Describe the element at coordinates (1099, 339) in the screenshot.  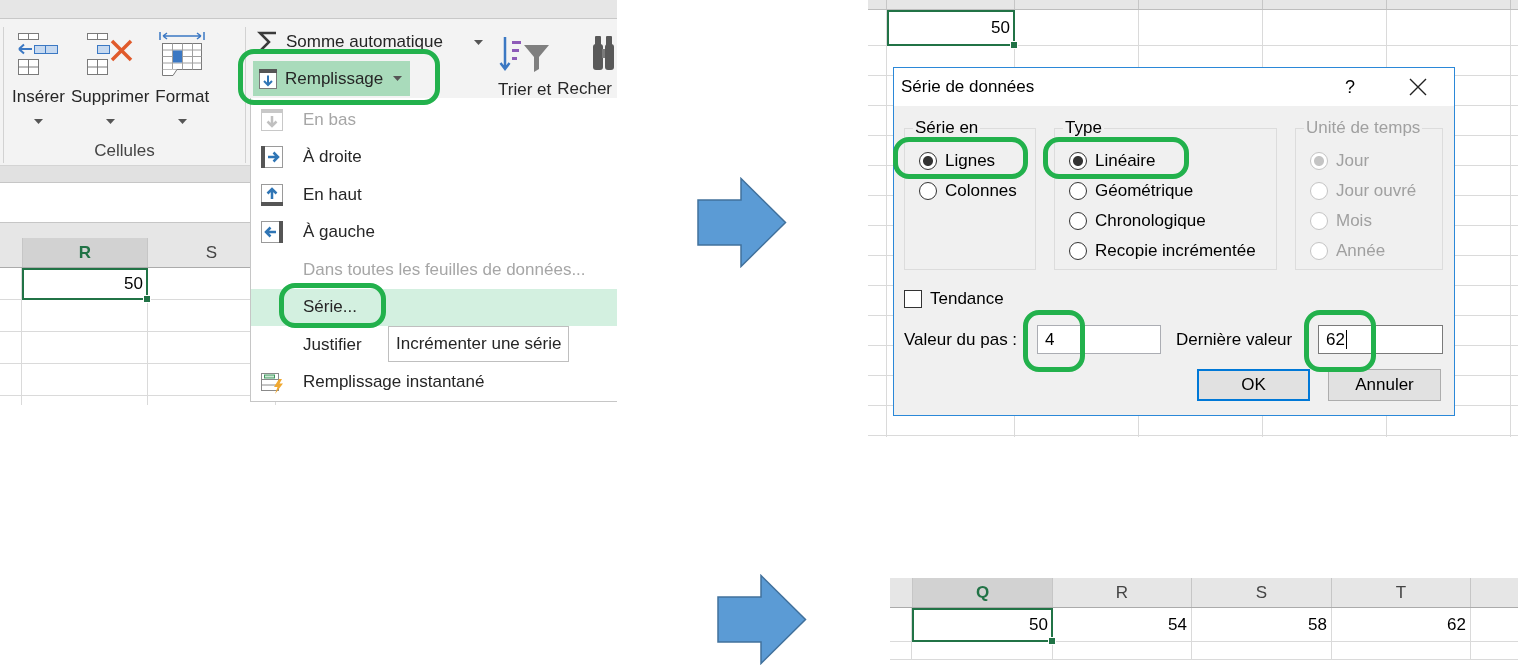
I see `input-field: 4` at that location.